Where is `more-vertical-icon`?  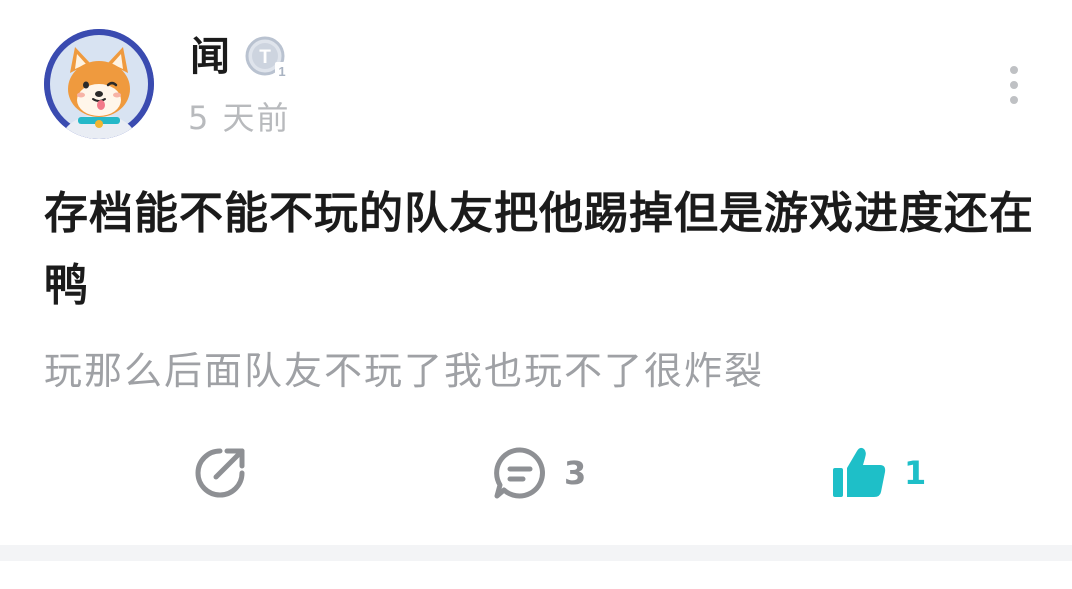
more-vertical-icon is located at coordinates (1014, 70).